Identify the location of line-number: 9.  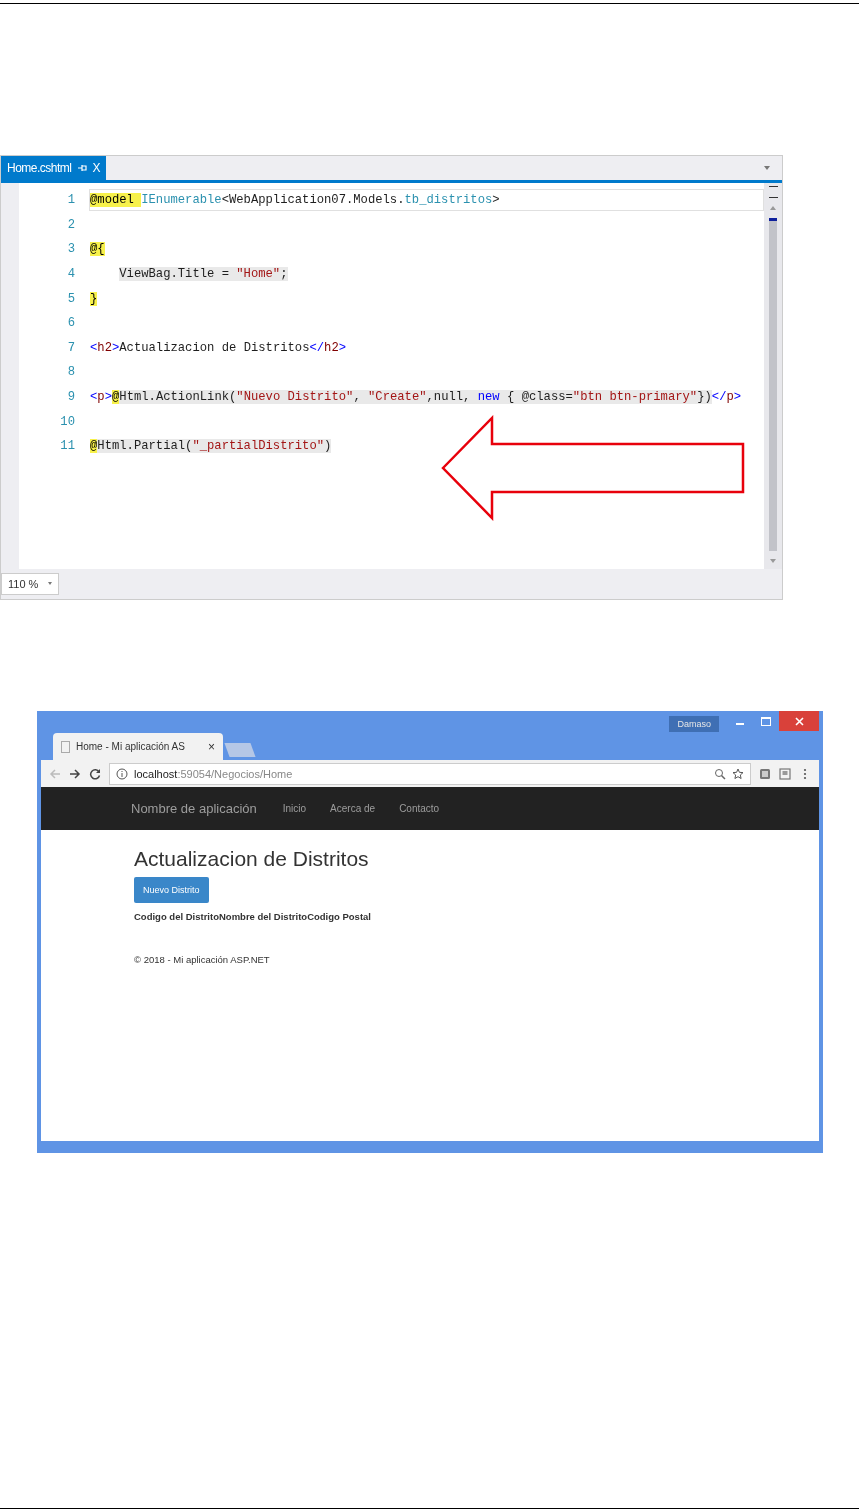
(71, 397).